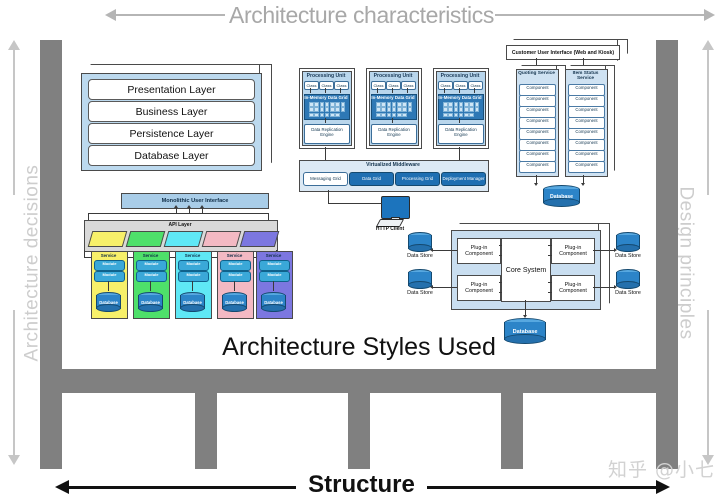 The height and width of the screenshot is (503, 723). What do you see at coordinates (605, 15) in the screenshot?
I see `top-right-arrow` at bounding box center [605, 15].